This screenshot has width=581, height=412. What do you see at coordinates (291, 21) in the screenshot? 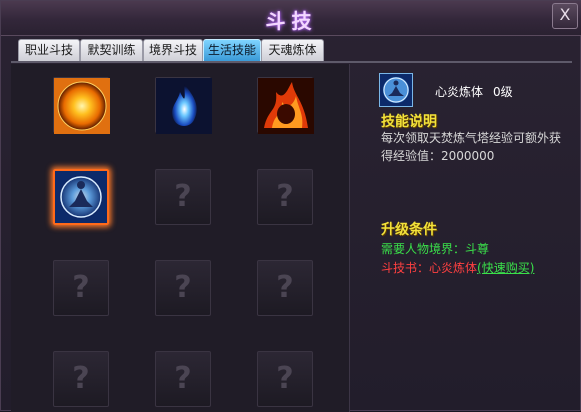
I see `window-title: 斗技` at bounding box center [291, 21].